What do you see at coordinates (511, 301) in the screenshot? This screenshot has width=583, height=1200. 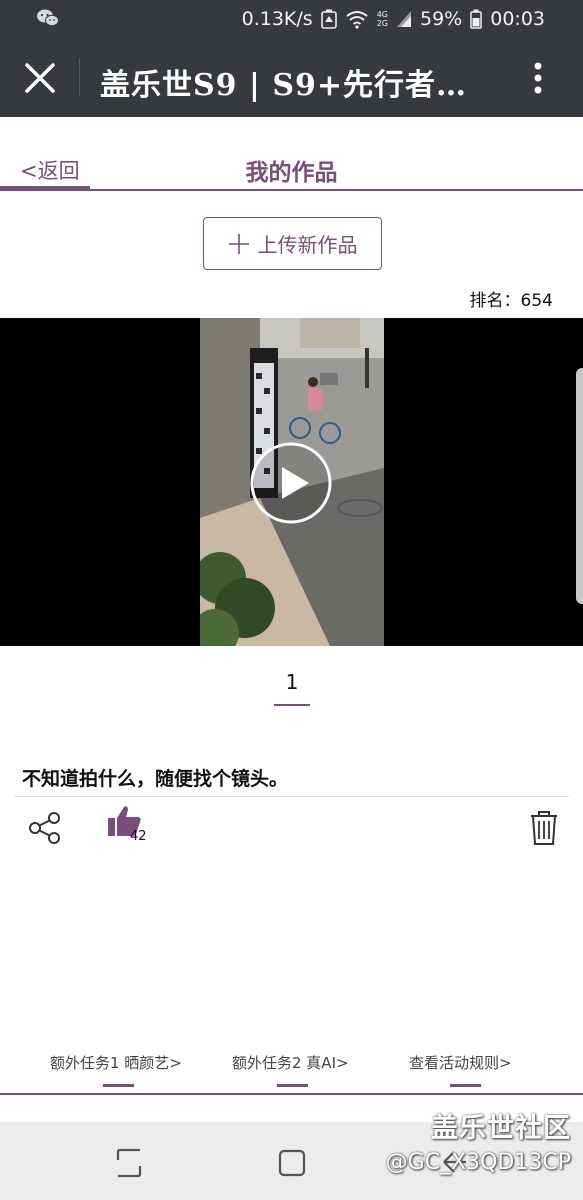 I see `rank-text: 排名：654` at bounding box center [511, 301].